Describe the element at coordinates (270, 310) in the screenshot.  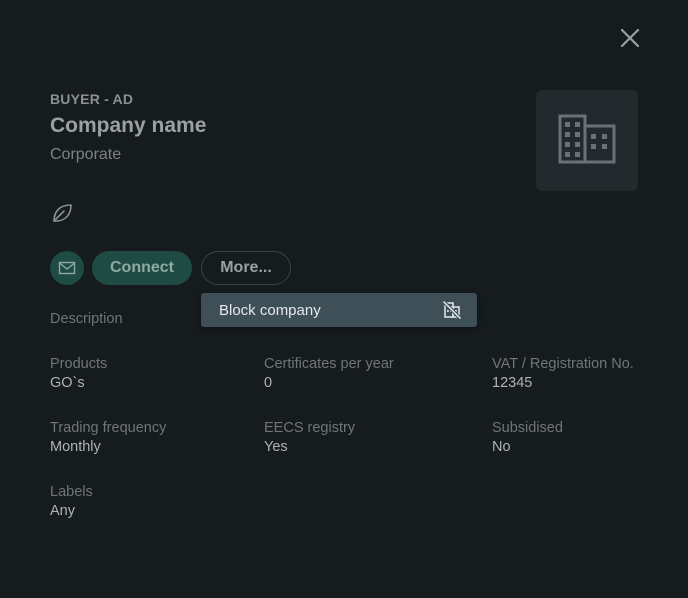
I see `block-company-label: Block company` at that location.